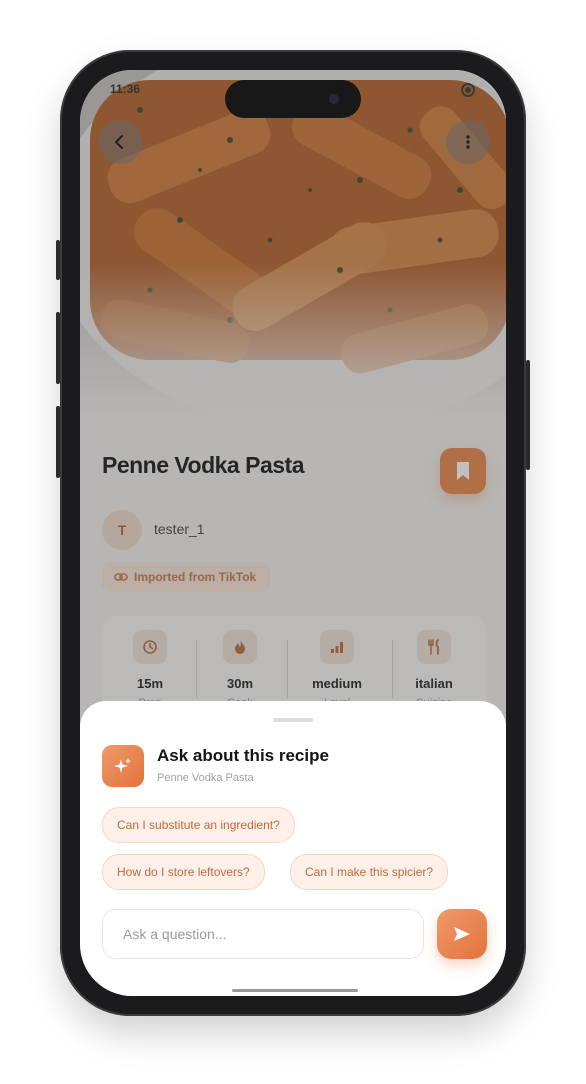 The height and width of the screenshot is (1084, 586). What do you see at coordinates (293, 720) in the screenshot?
I see `sheet-grabber` at bounding box center [293, 720].